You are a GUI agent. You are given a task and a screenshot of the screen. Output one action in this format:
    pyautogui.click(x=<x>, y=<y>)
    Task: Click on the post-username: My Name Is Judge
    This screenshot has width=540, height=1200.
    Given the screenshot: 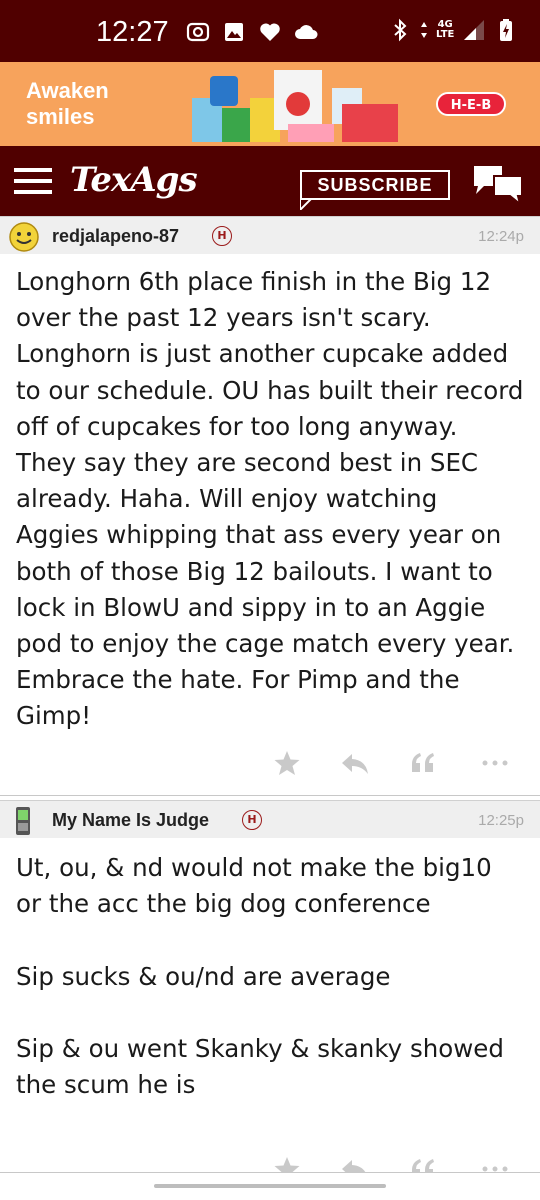 What is the action you would take?
    pyautogui.click(x=130, y=820)
    